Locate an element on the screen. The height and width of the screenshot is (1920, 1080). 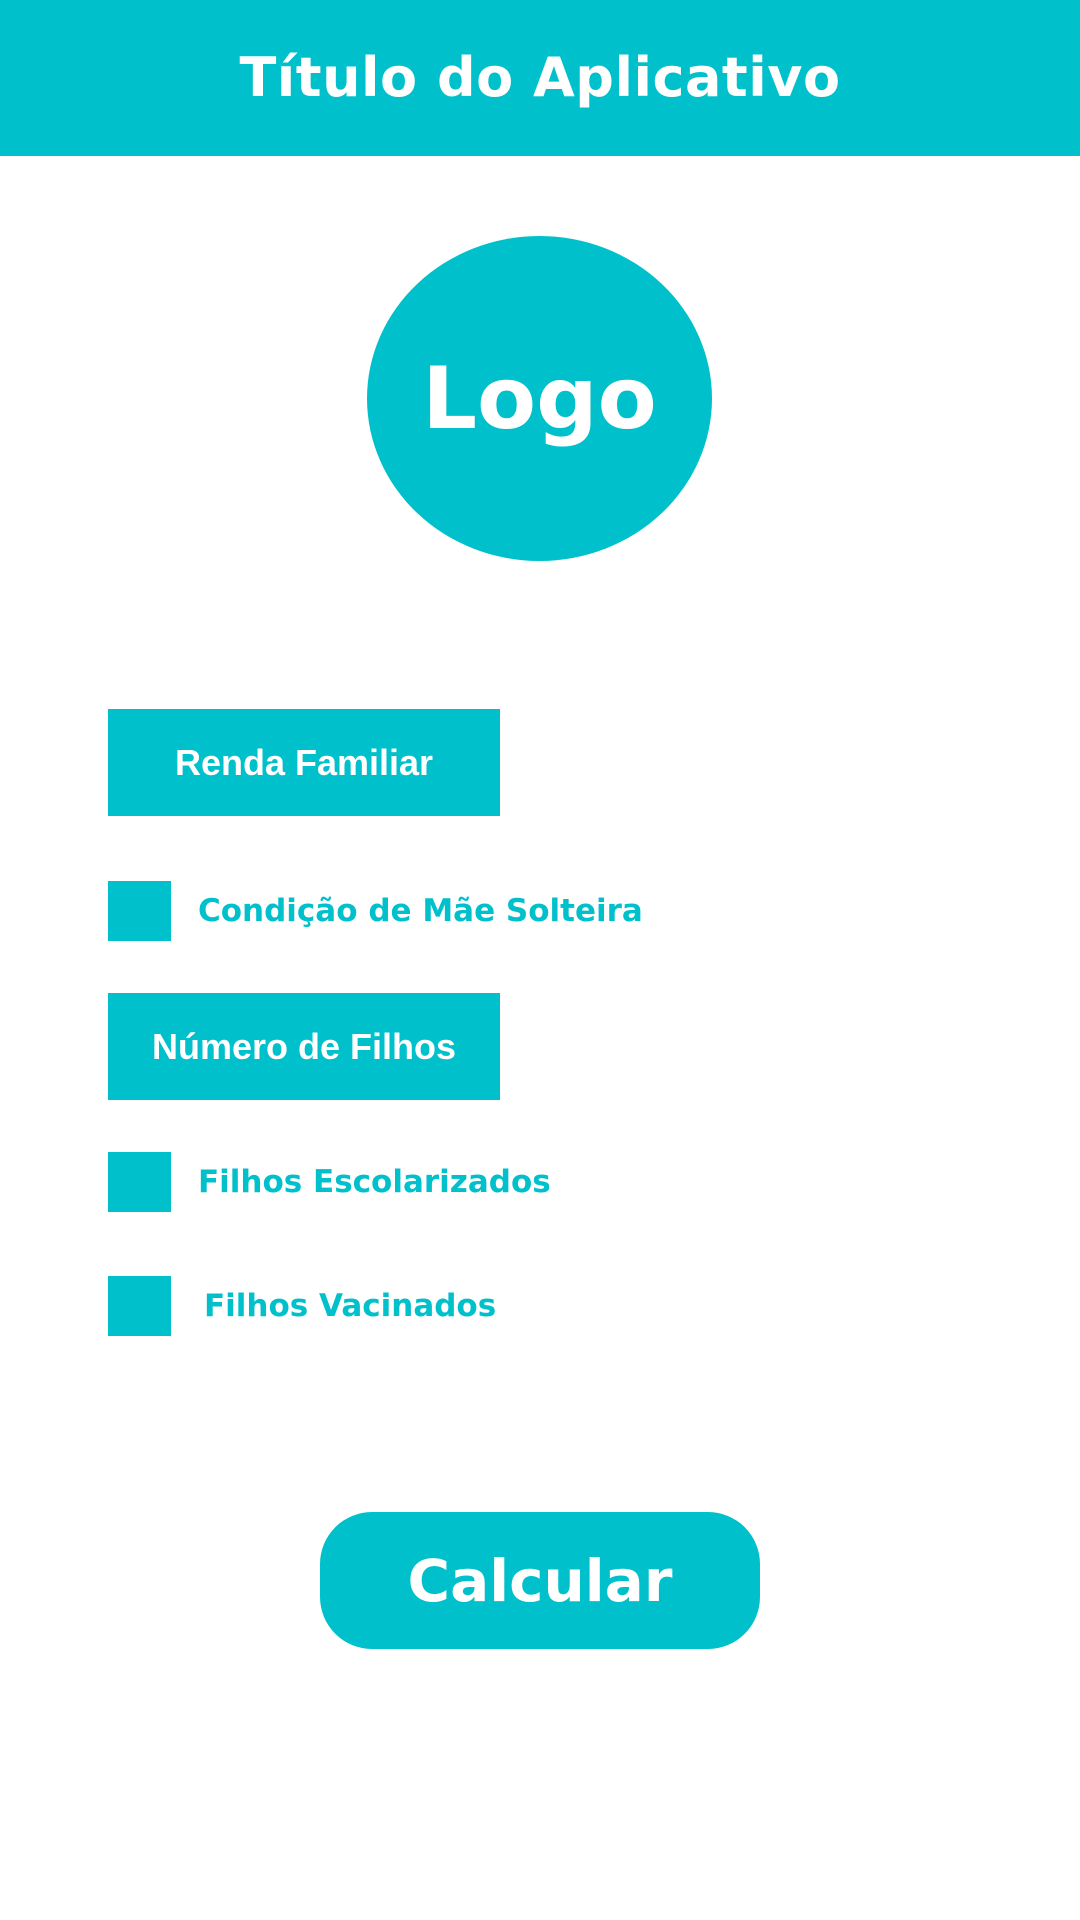
app-title: Título do Aplicativo is located at coordinates (540, 77).